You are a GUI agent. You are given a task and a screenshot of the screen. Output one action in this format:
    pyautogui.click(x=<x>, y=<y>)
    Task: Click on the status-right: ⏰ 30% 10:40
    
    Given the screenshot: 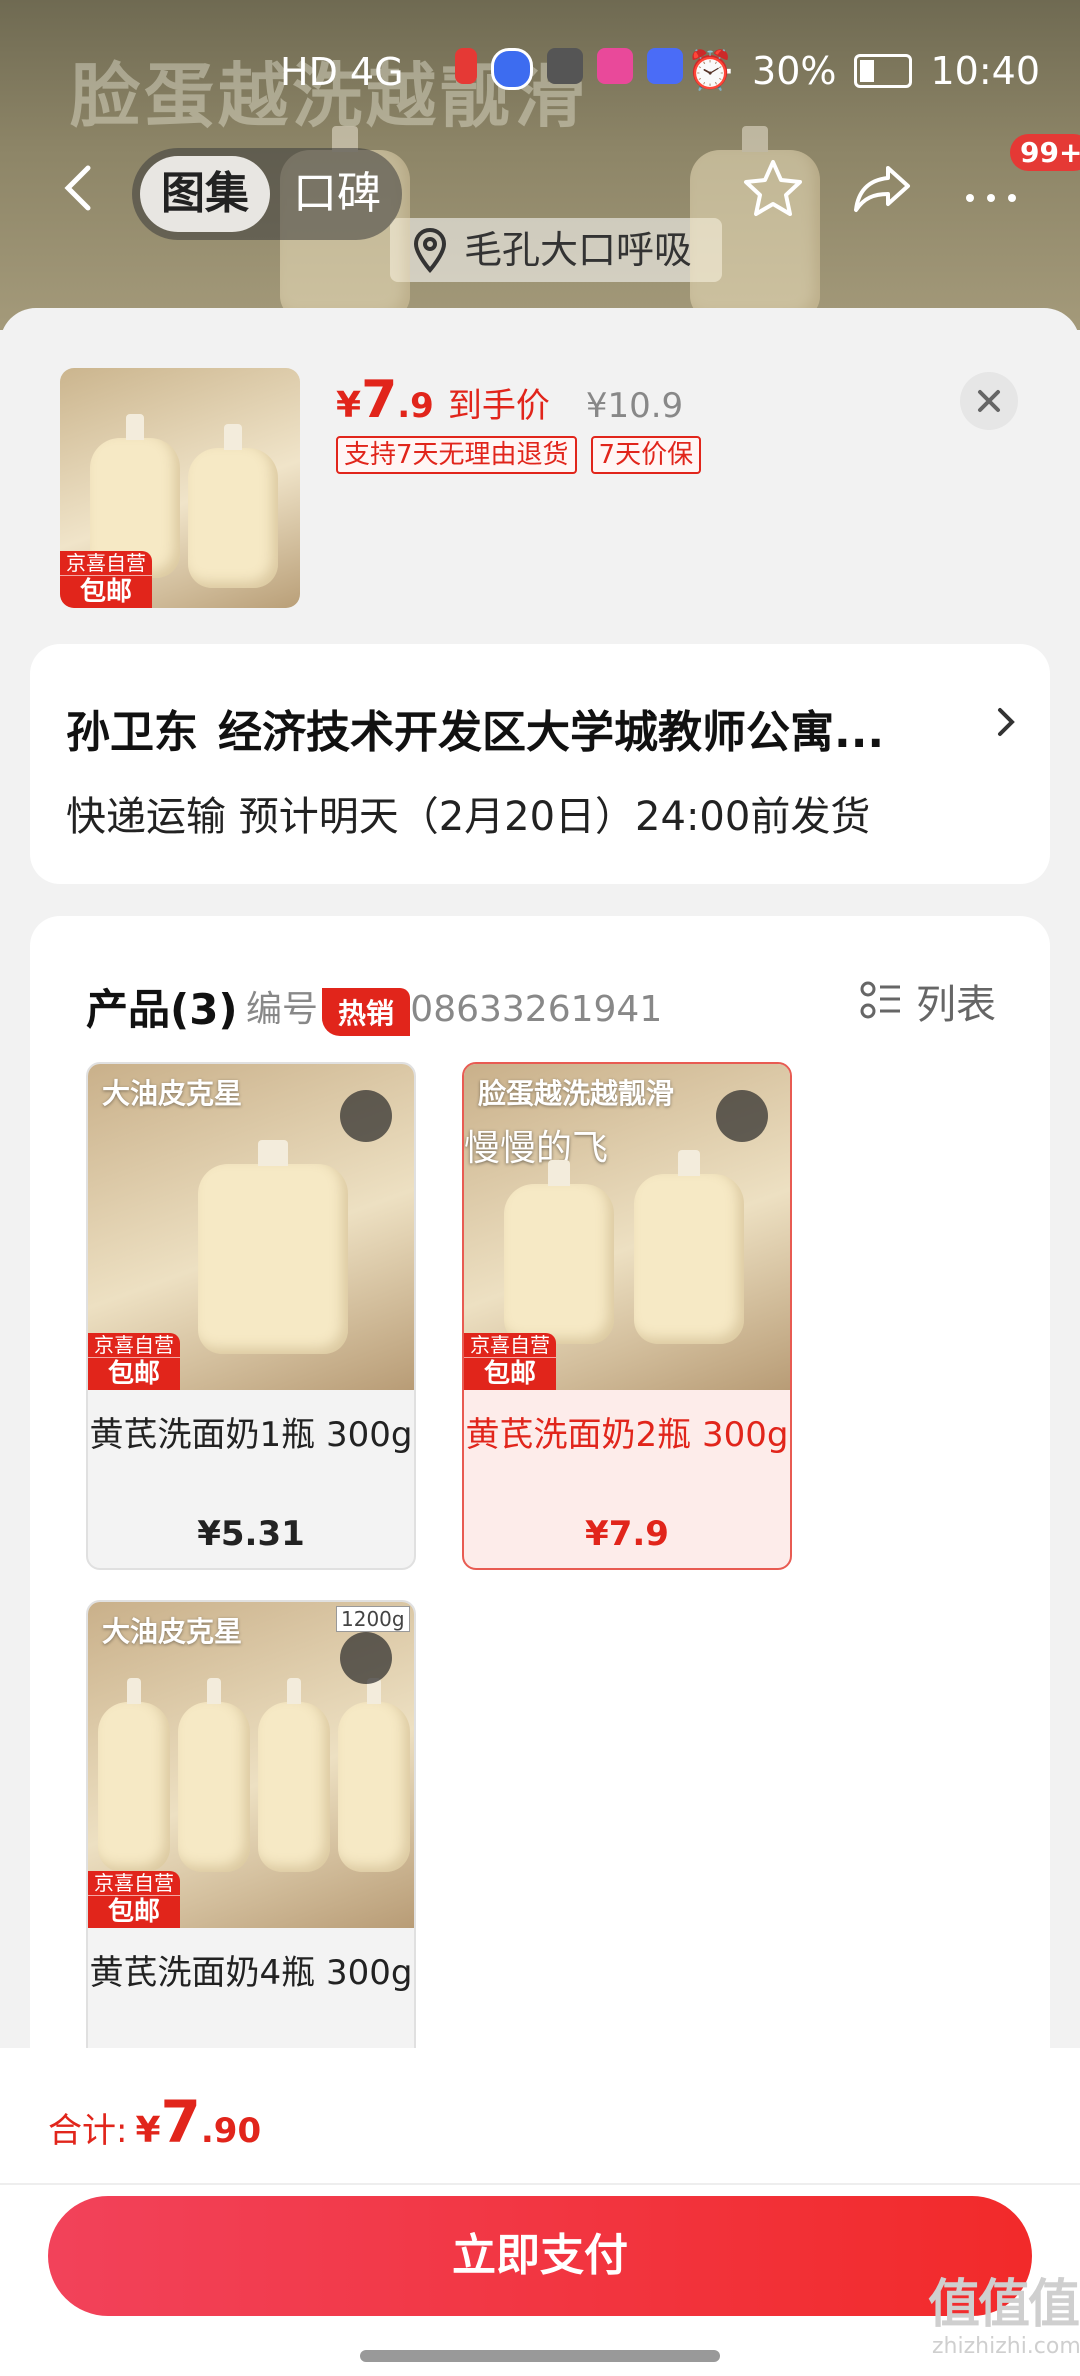 What is the action you would take?
    pyautogui.click(x=863, y=70)
    